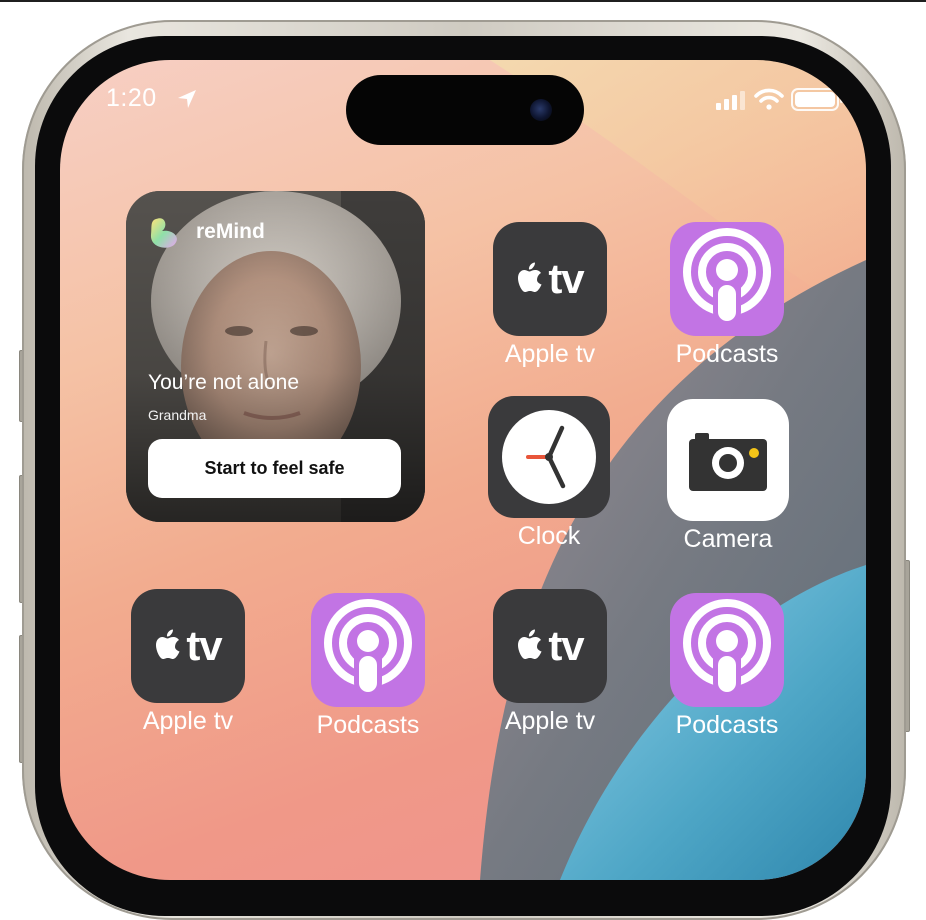  What do you see at coordinates (131, 98) in the screenshot?
I see `status-time: 1:20` at bounding box center [131, 98].